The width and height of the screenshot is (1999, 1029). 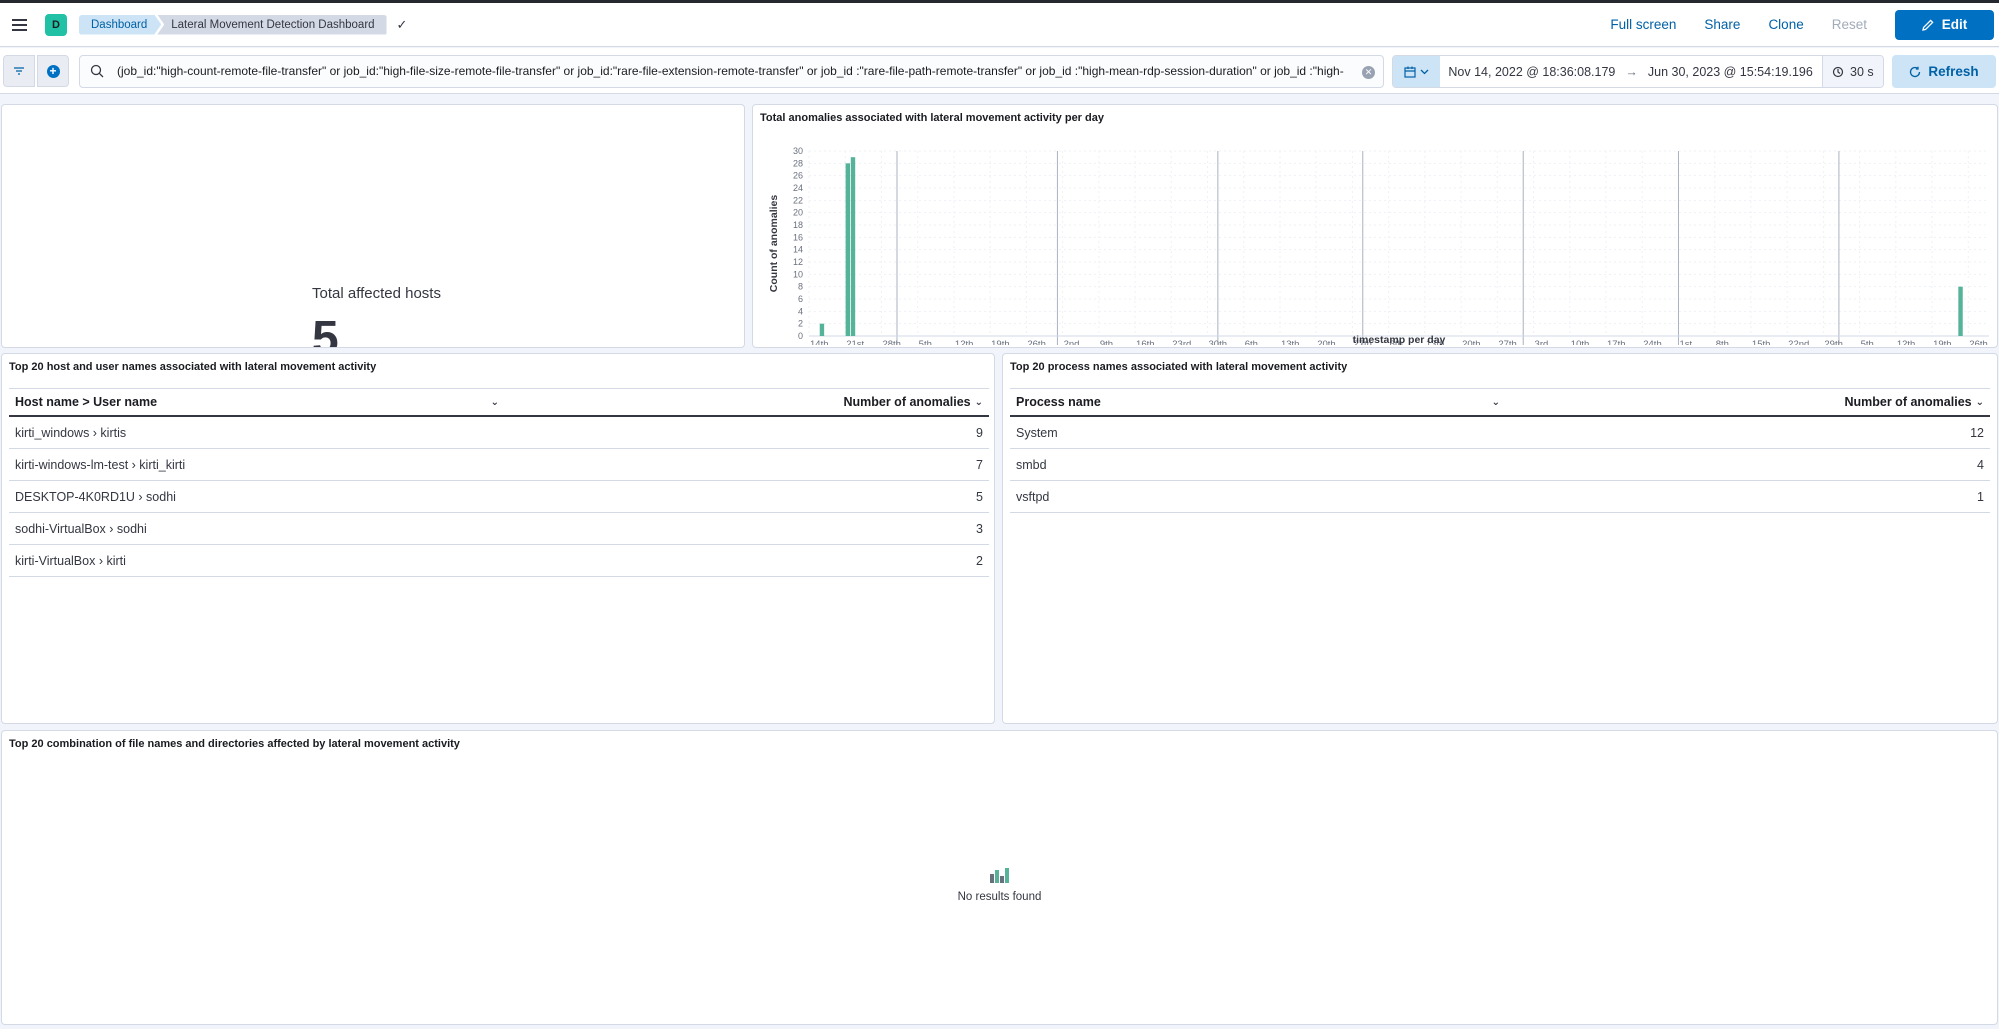 I want to click on table-row: vsftpd 1, so click(x=1500, y=497).